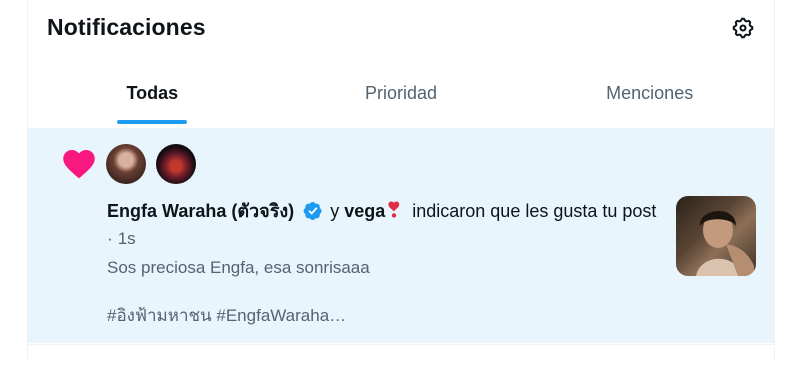  I want to click on timestamp: 1s, so click(127, 238).